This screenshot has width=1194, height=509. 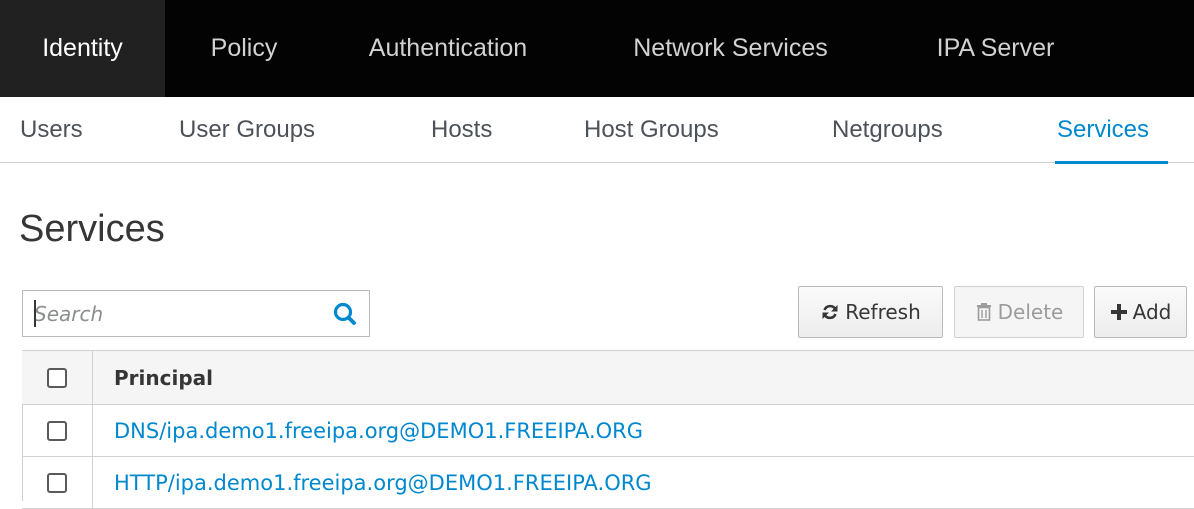 What do you see at coordinates (1152, 312) in the screenshot?
I see `add-label: Add` at bounding box center [1152, 312].